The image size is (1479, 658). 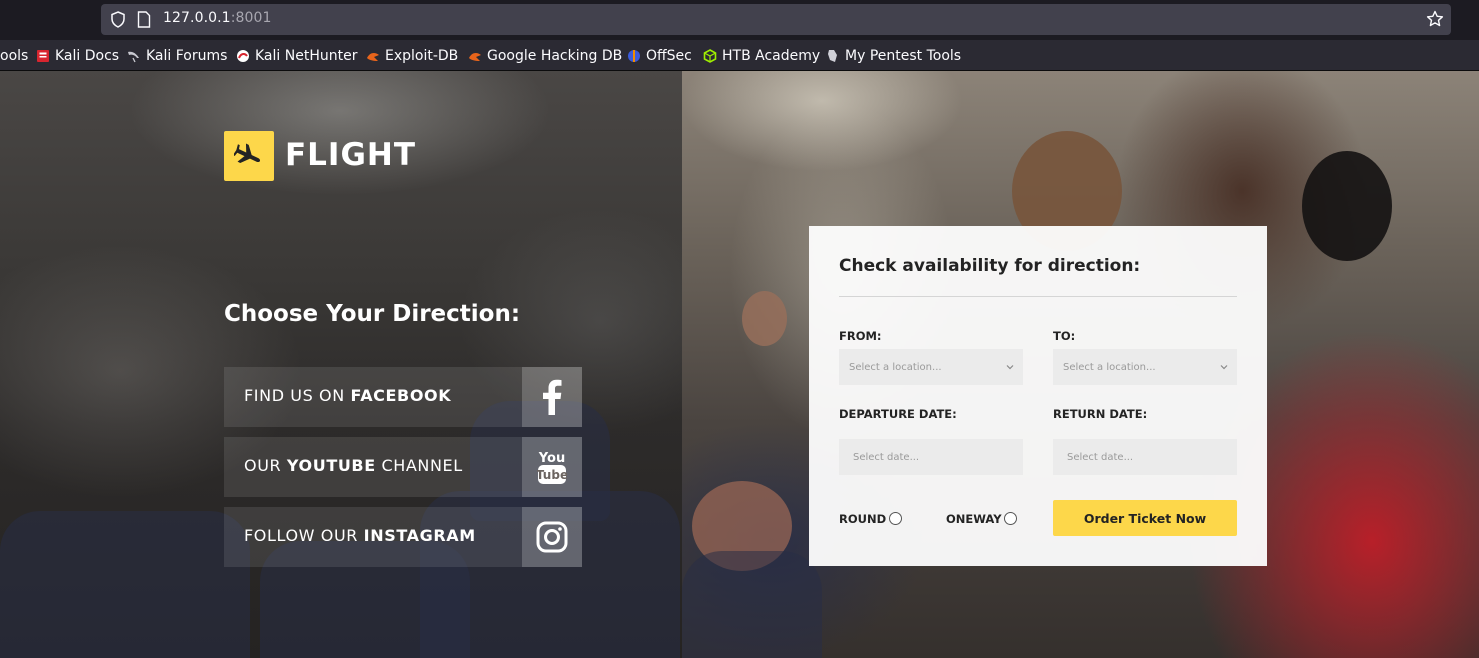 I want to click on to-label: TO:, so click(x=1064, y=336).